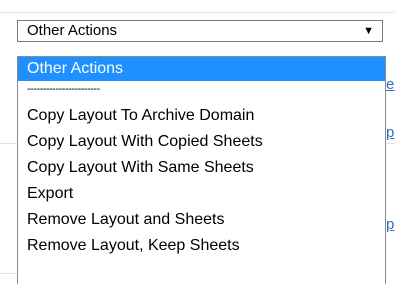 The image size is (395, 284). I want to click on option-export: Export, so click(201, 194).